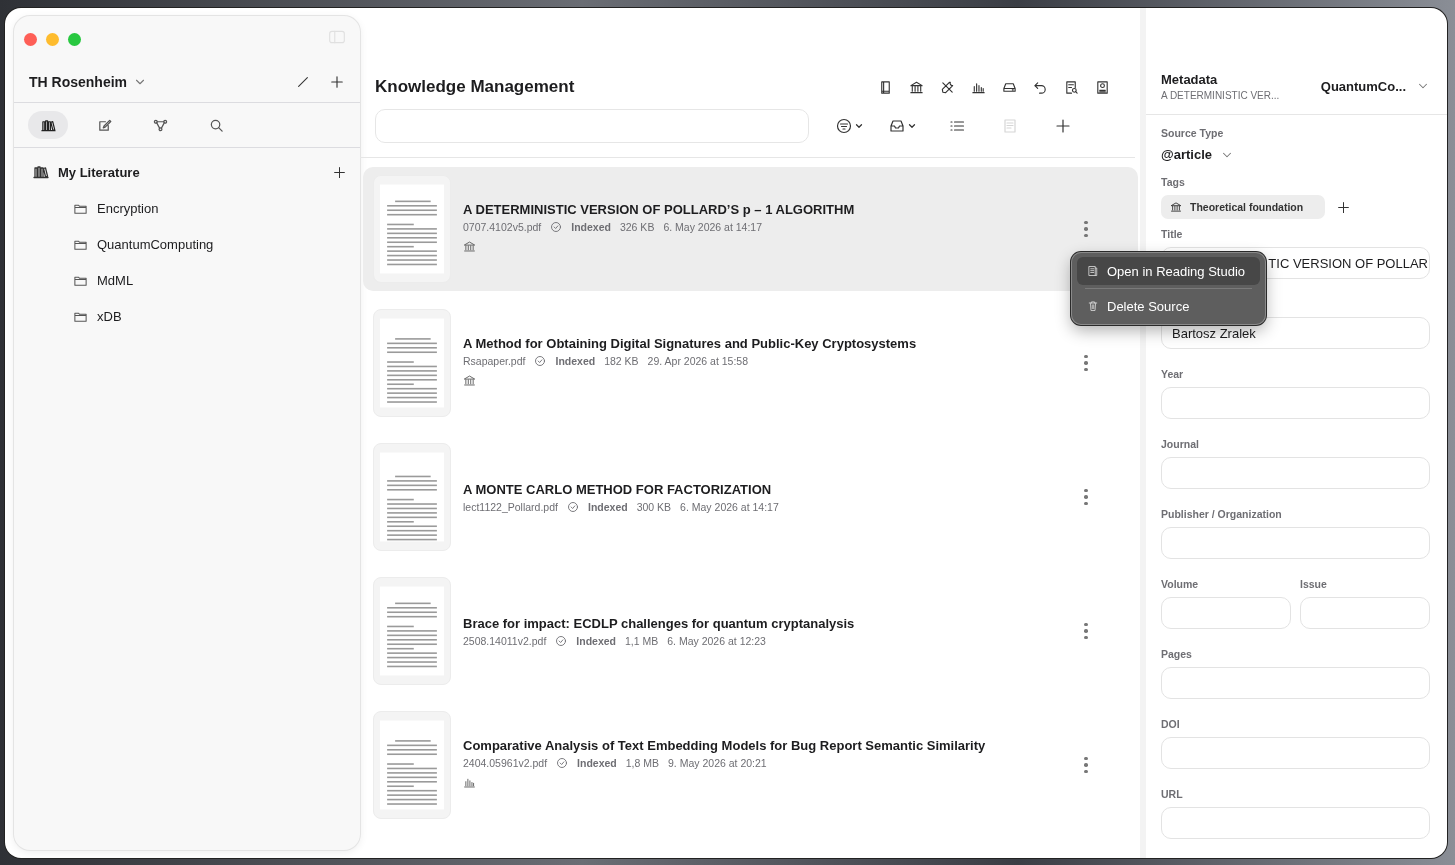 The image size is (1455, 865). I want to click on file-size: 182 KB, so click(621, 360).